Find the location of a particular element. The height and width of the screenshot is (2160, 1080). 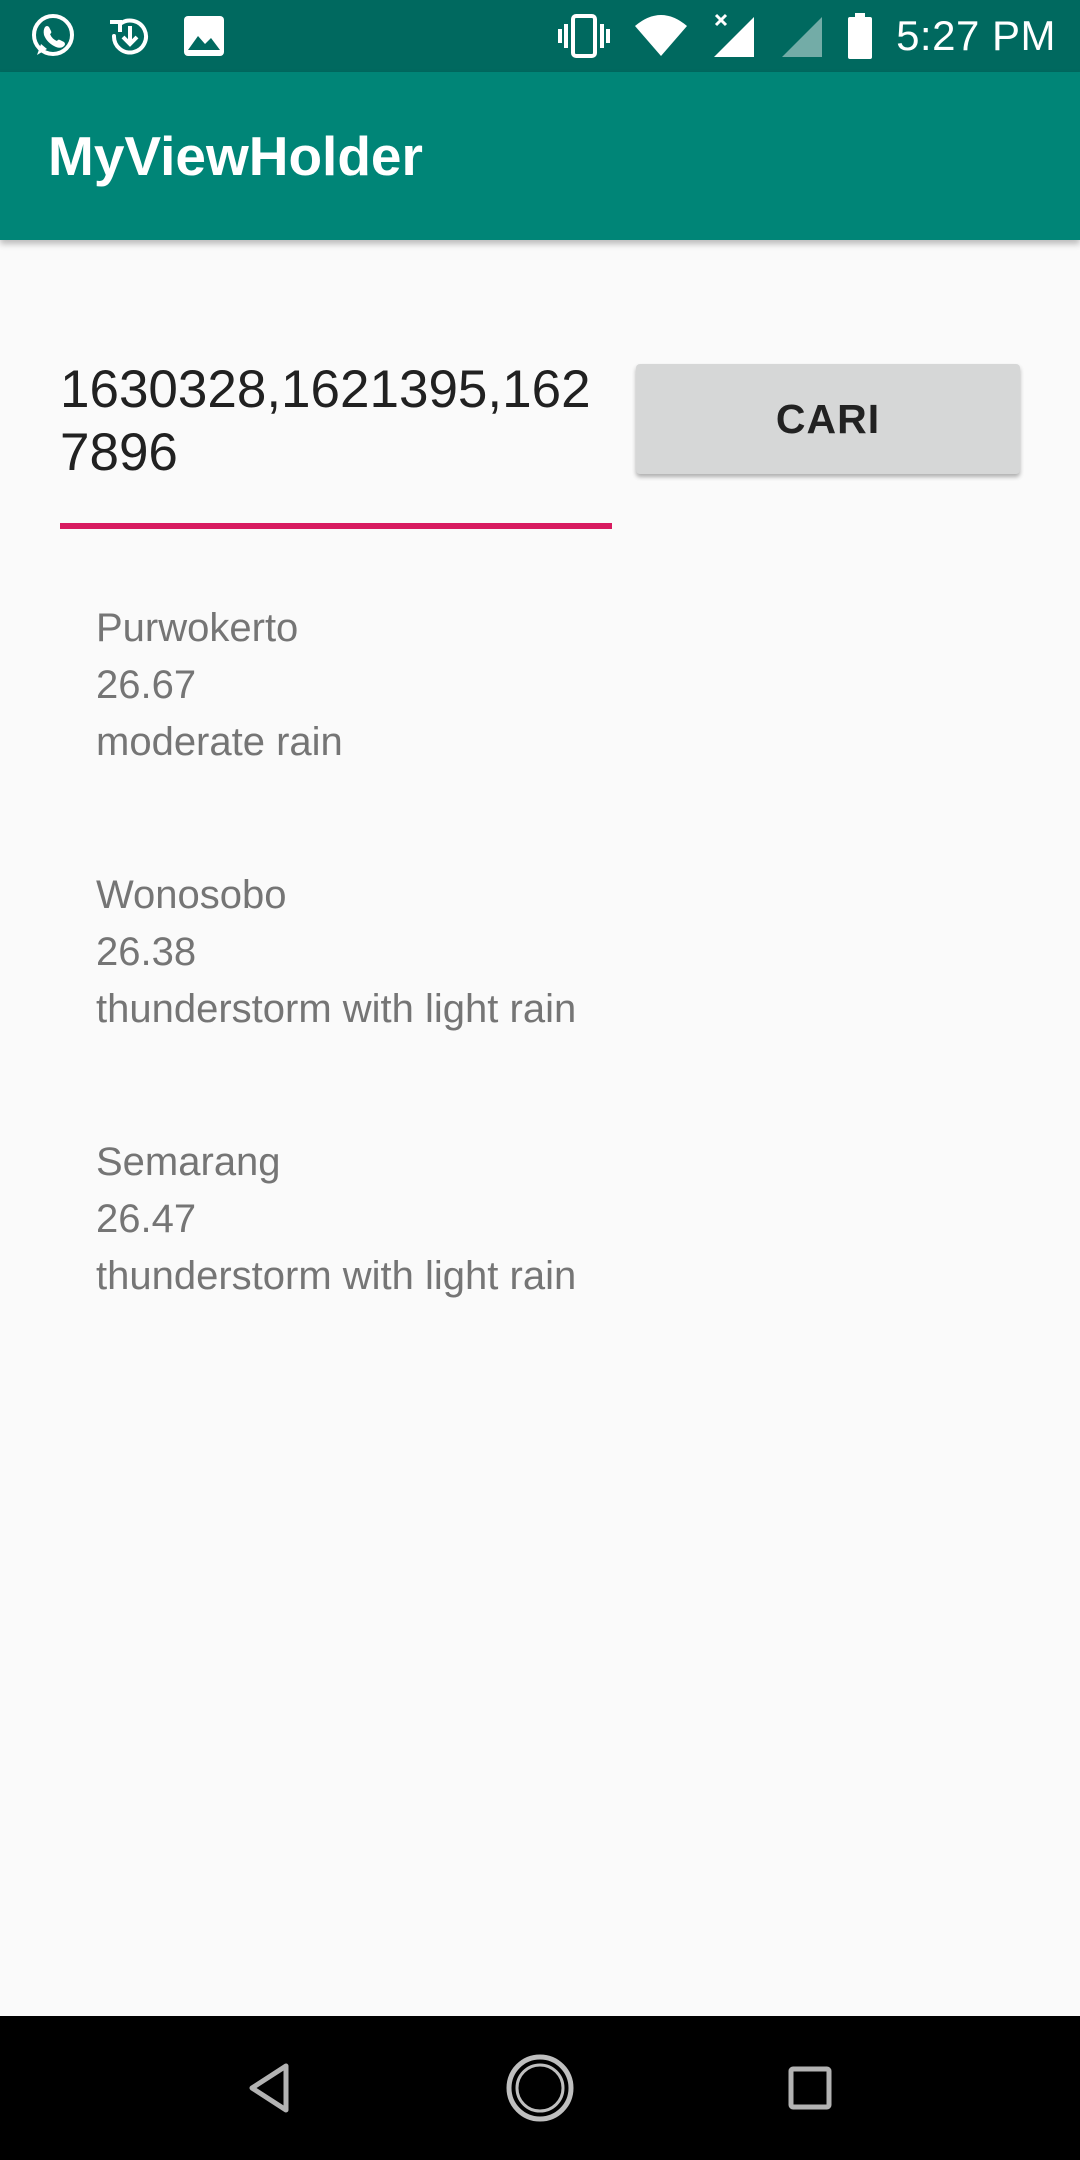

back-button is located at coordinates (270, 2088).